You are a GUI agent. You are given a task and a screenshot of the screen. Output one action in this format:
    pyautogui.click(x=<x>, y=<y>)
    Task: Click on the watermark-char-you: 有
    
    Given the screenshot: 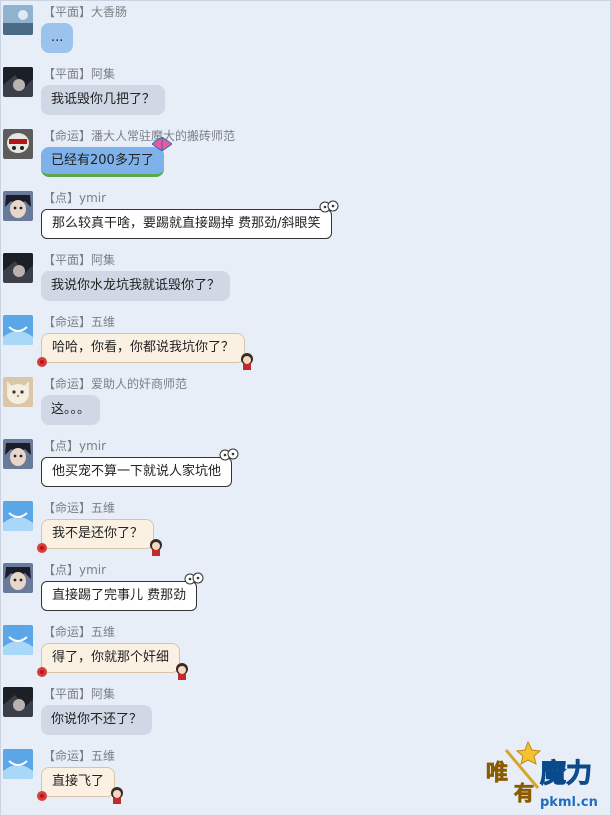 What is the action you would take?
    pyautogui.click(x=524, y=793)
    